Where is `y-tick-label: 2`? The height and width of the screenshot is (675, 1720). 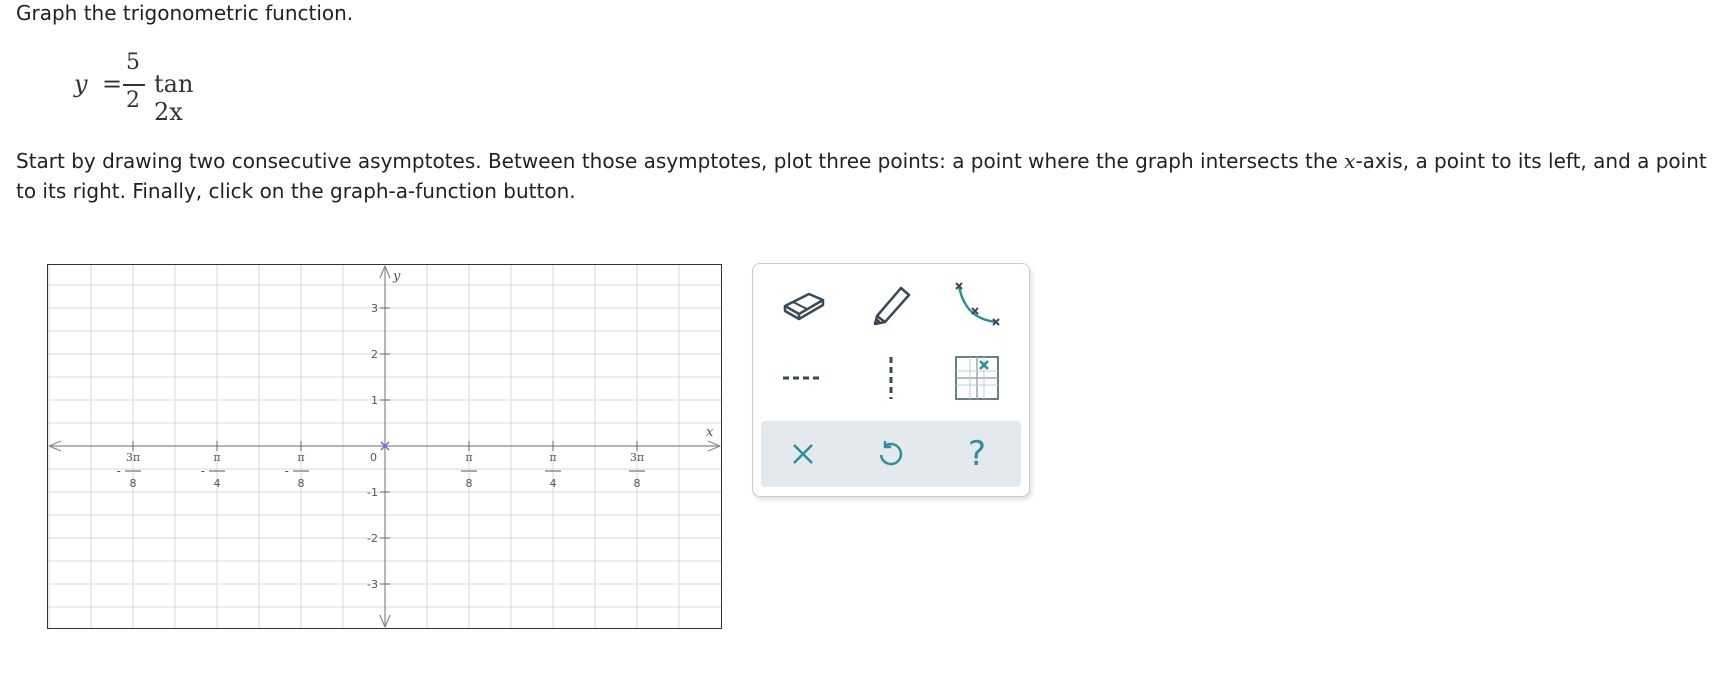 y-tick-label: 2 is located at coordinates (374, 354).